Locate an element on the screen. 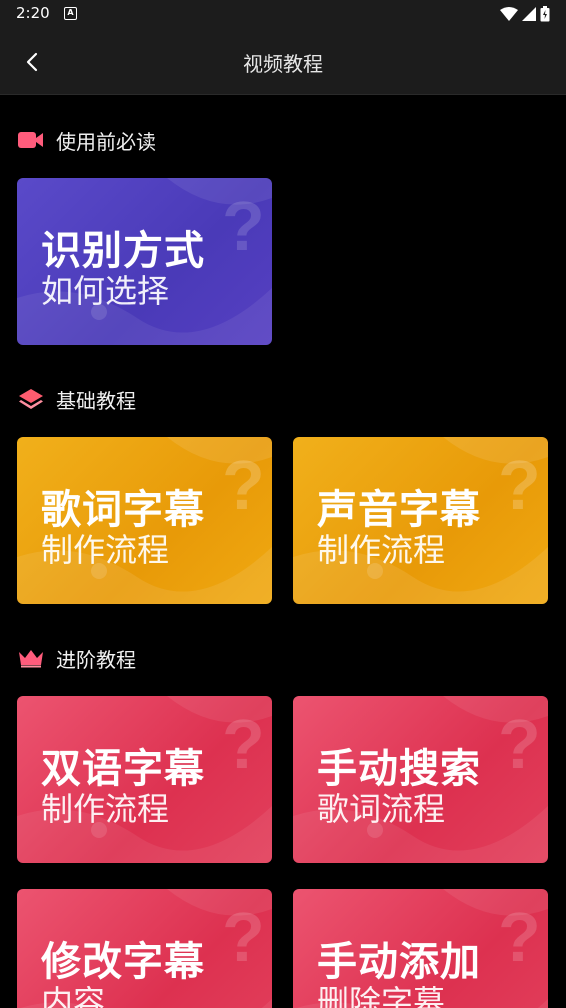  section-header-must-read: 使用前必读 is located at coordinates (87, 140).